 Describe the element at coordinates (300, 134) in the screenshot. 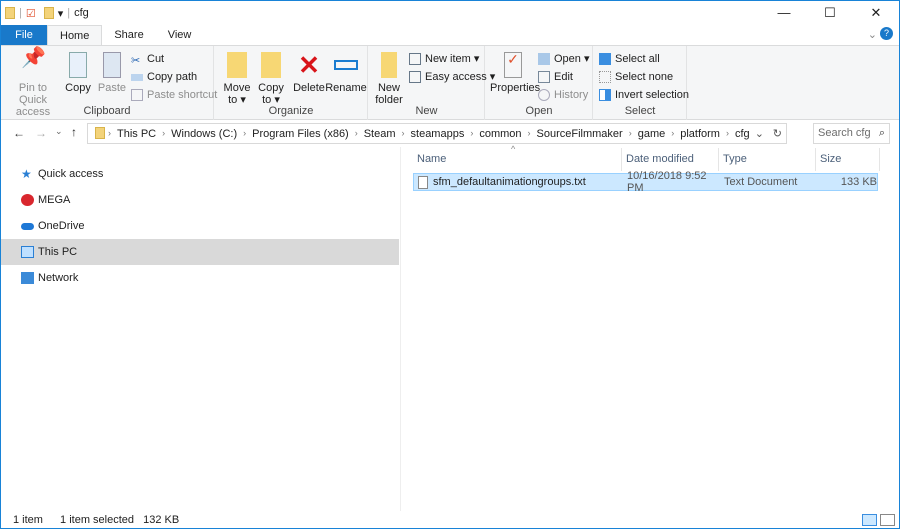

I see `breadcrumb-item: Program Files (x86)` at that location.